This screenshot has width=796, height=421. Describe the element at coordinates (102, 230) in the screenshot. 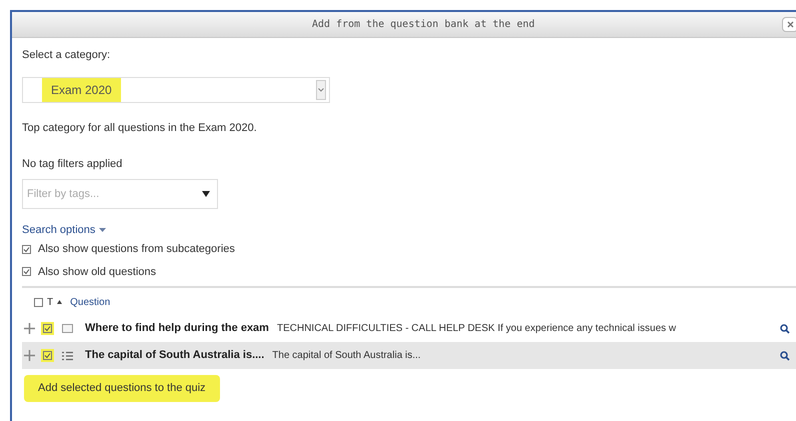

I see `caret-icon` at that location.